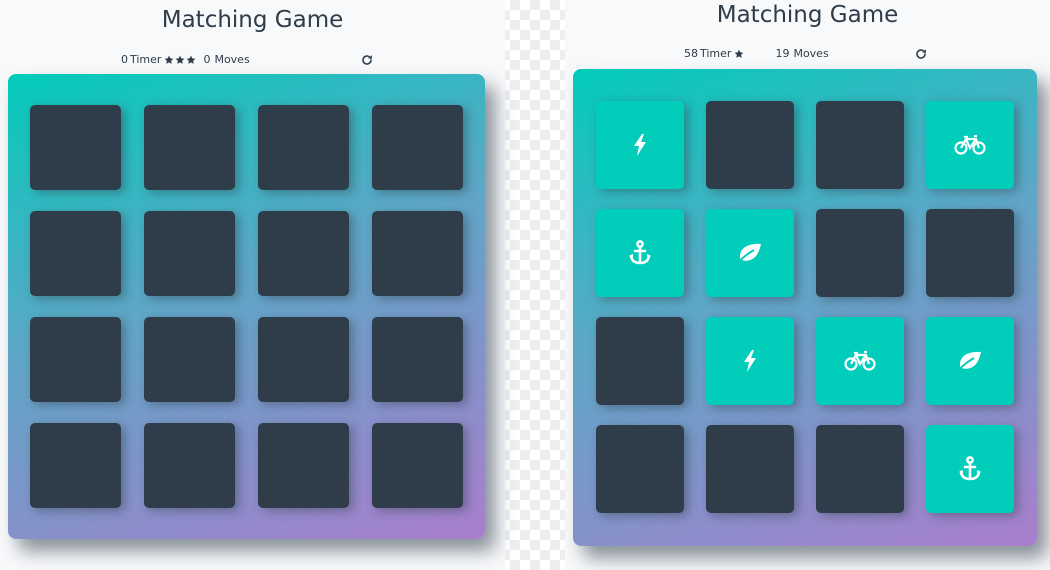 The height and width of the screenshot is (570, 1050). What do you see at coordinates (691, 53) in the screenshot?
I see `timer-value: 58` at bounding box center [691, 53].